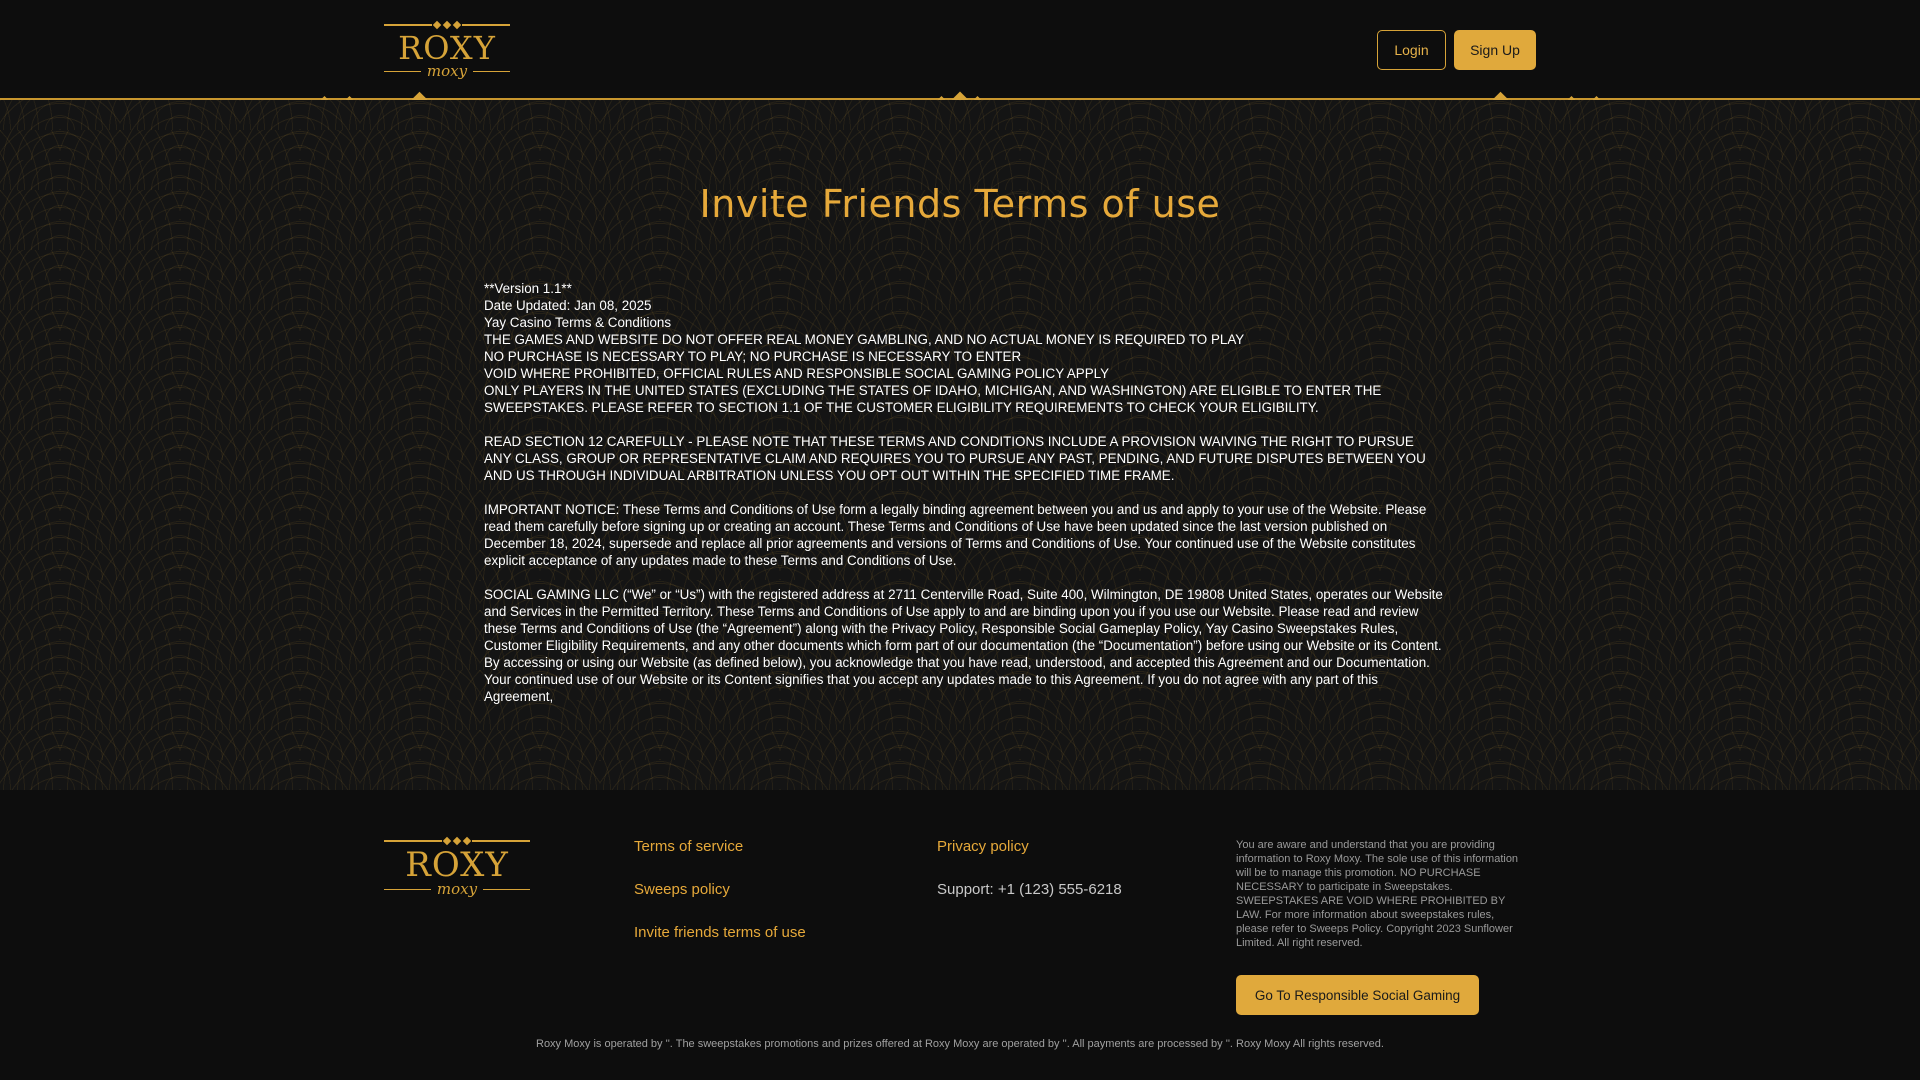  Describe the element at coordinates (720, 932) in the screenshot. I see `invite-friends-terms-link: Invite friends terms of use` at that location.